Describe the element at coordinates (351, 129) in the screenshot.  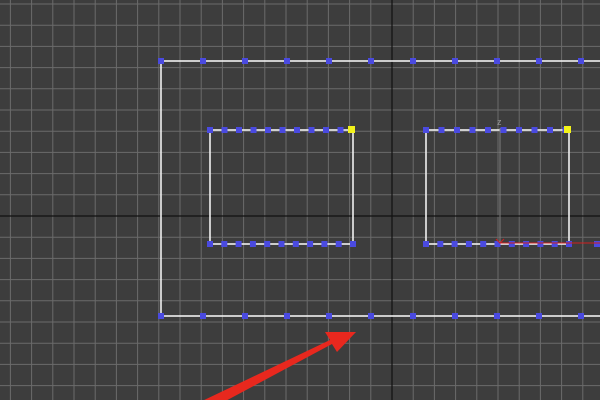
I see `inner-left-first-vertex` at that location.